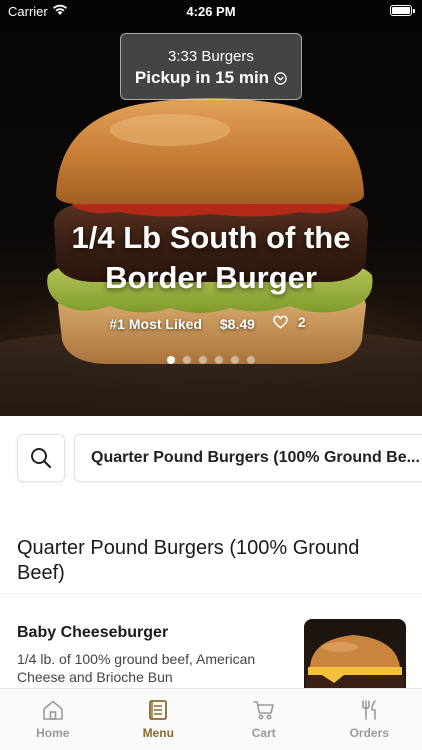 The image size is (422, 750). Describe the element at coordinates (263, 710) in the screenshot. I see `cart-icon` at that location.